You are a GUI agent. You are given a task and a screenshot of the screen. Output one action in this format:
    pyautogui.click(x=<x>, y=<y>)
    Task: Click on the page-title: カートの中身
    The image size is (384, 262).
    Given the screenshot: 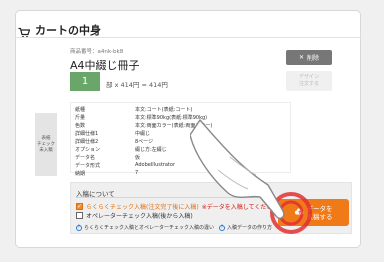 What is the action you would take?
    pyautogui.click(x=68, y=30)
    